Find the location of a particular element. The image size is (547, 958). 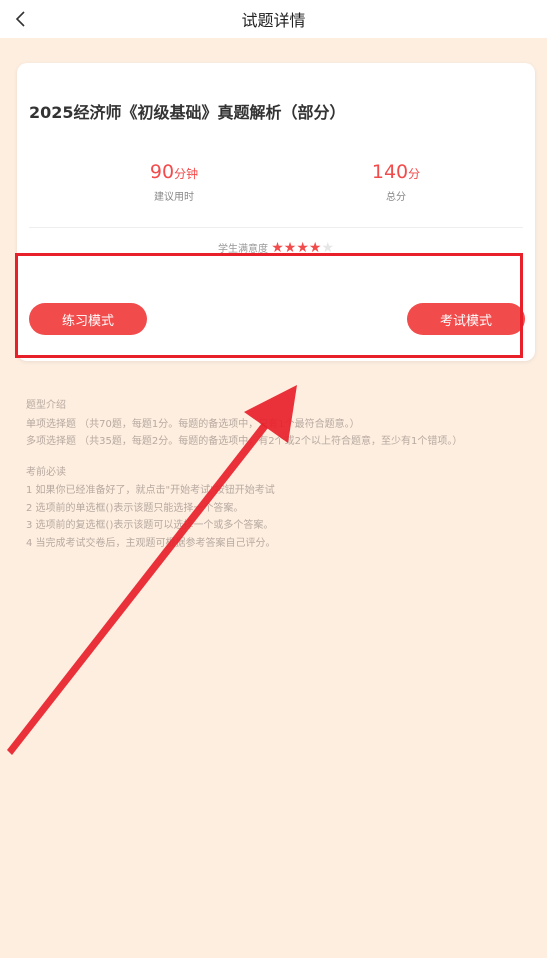

page-title: 试题详情 is located at coordinates (273, 20).